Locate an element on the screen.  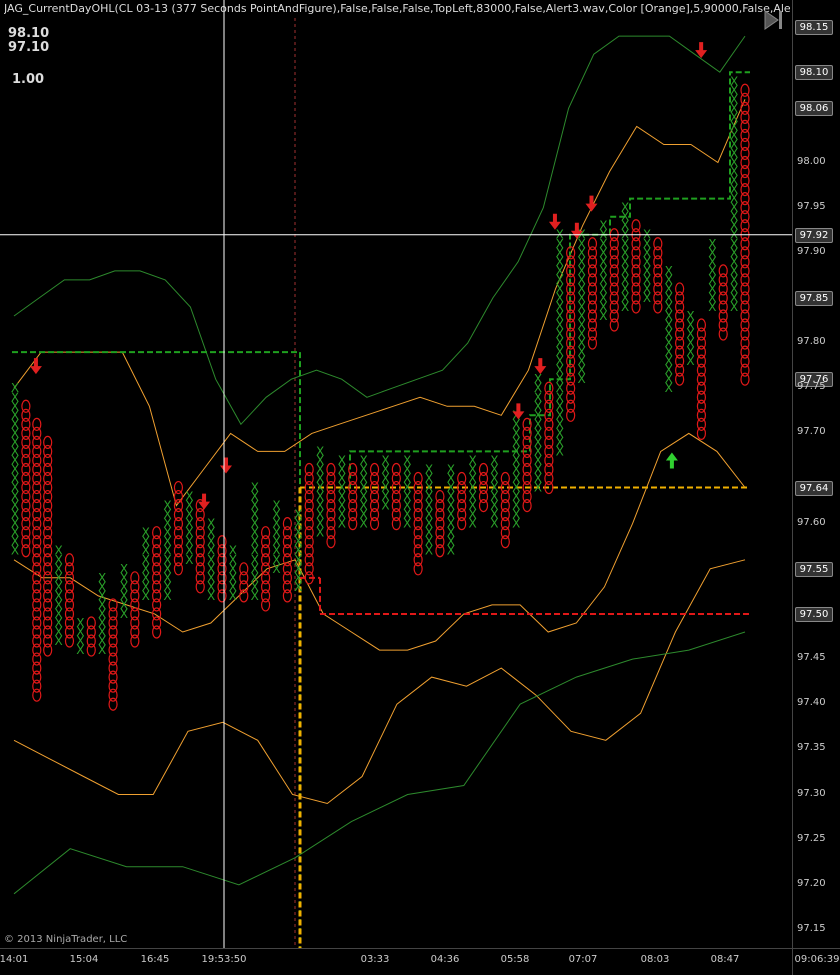
time-tick: 16:45 is located at coordinates (155, 959).